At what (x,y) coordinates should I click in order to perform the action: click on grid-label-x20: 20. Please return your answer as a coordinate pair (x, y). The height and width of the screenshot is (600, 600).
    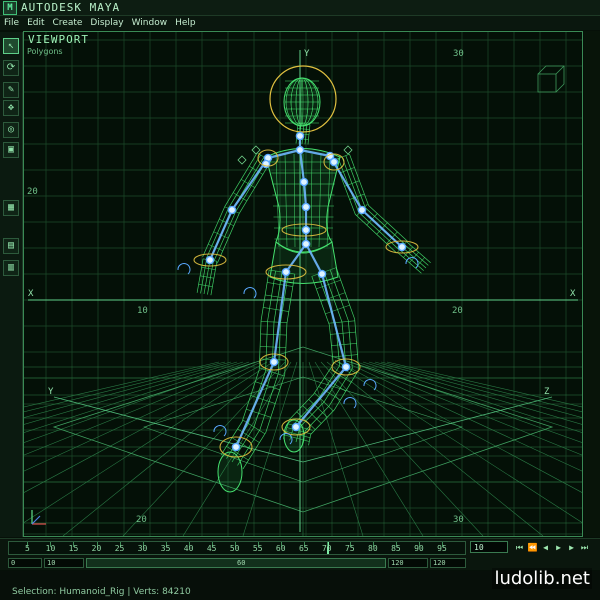
    Looking at the image, I should click on (457, 311).